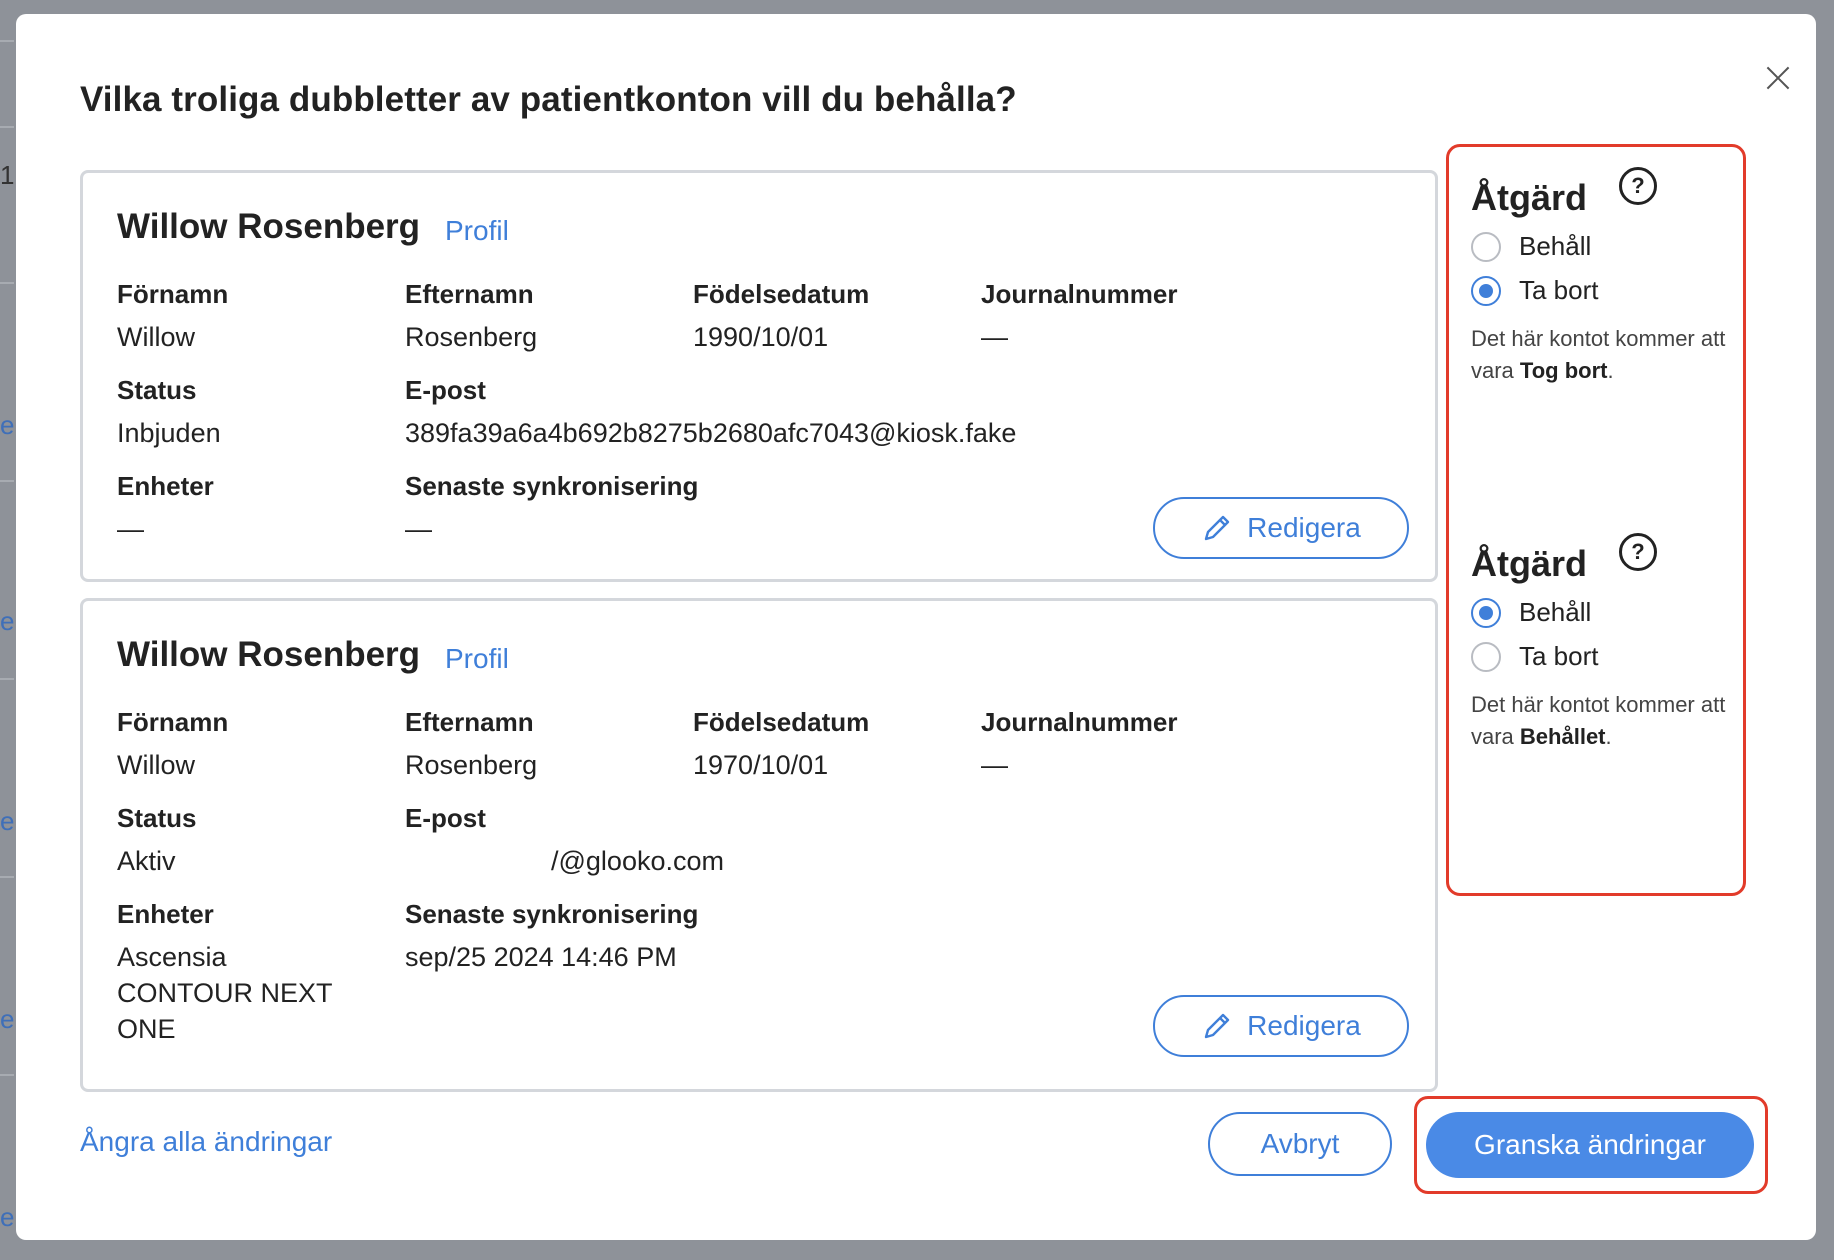 Image resolution: width=1834 pixels, height=1260 pixels. Describe the element at coordinates (206, 1142) in the screenshot. I see `undo-all-changes-link: Ångra alla ändringar` at that location.